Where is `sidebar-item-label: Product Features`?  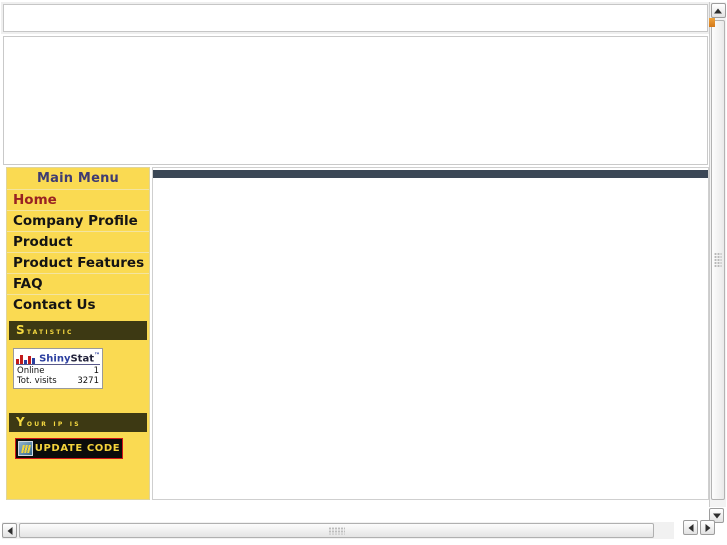 sidebar-item-label: Product Features is located at coordinates (79, 263).